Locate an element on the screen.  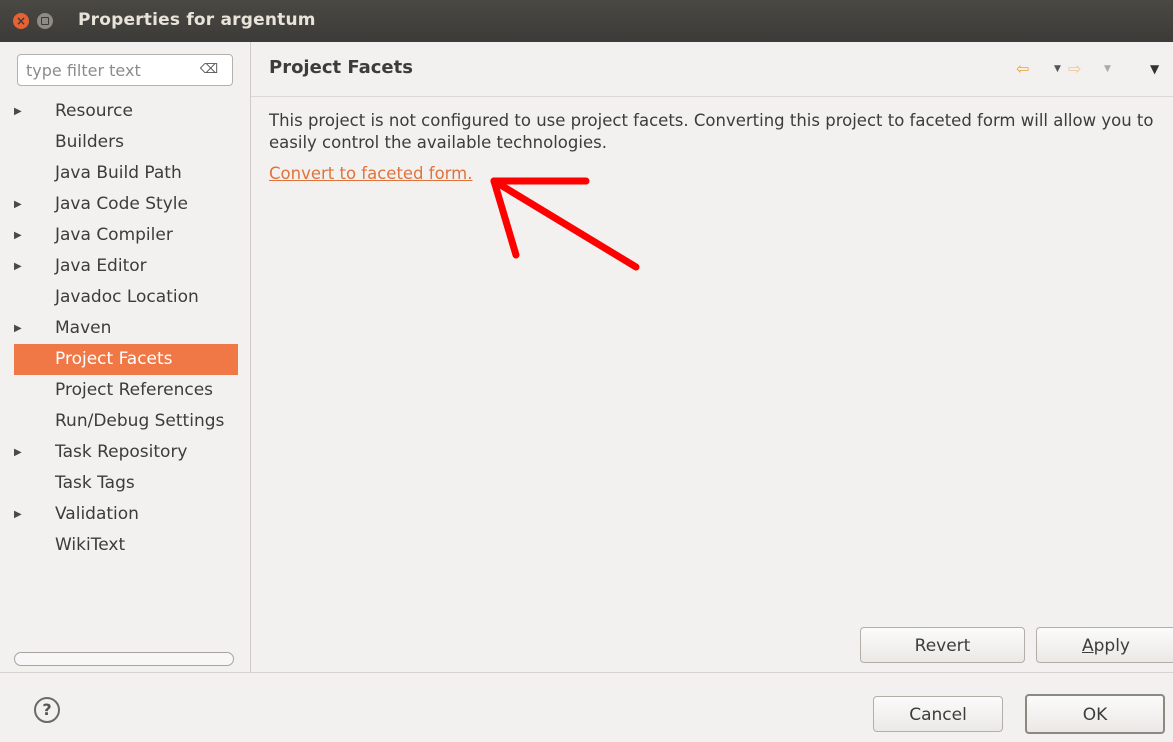
tree-item-label: Maven is located at coordinates (83, 328).